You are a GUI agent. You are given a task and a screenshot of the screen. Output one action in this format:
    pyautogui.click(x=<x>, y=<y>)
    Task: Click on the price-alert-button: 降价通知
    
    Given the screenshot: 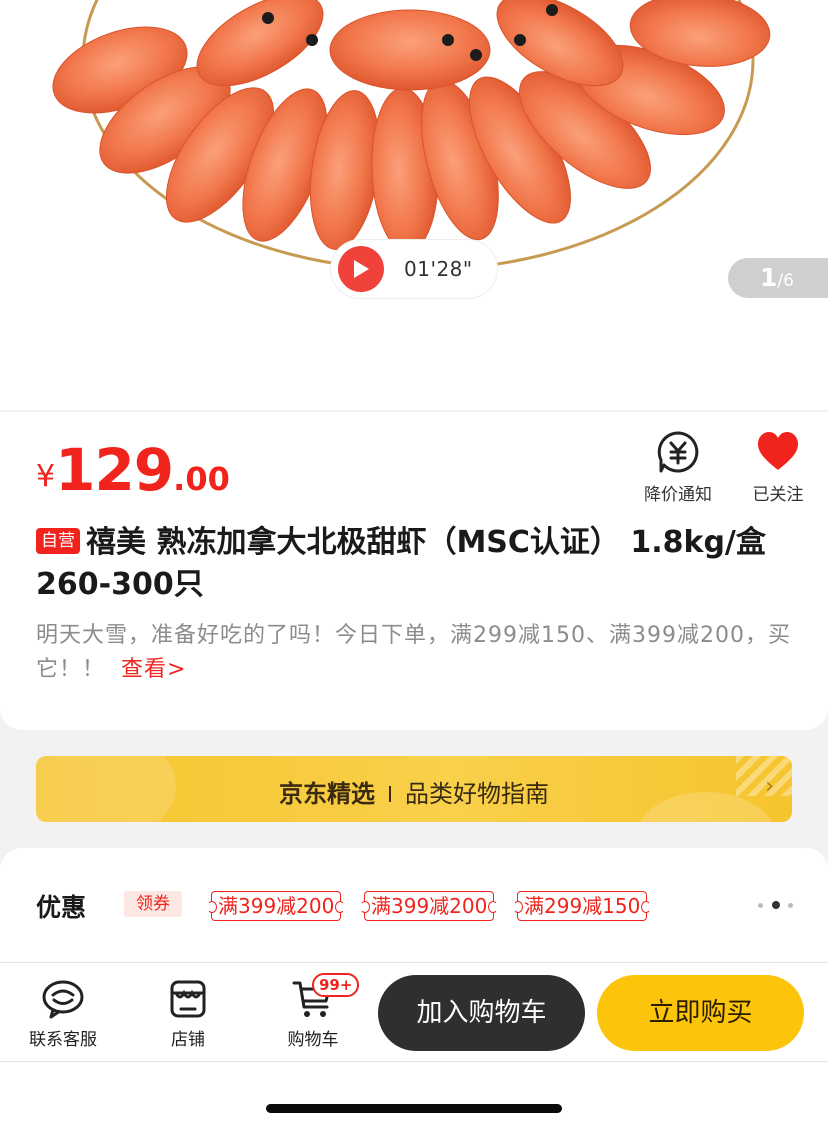 What is the action you would take?
    pyautogui.click(x=678, y=467)
    